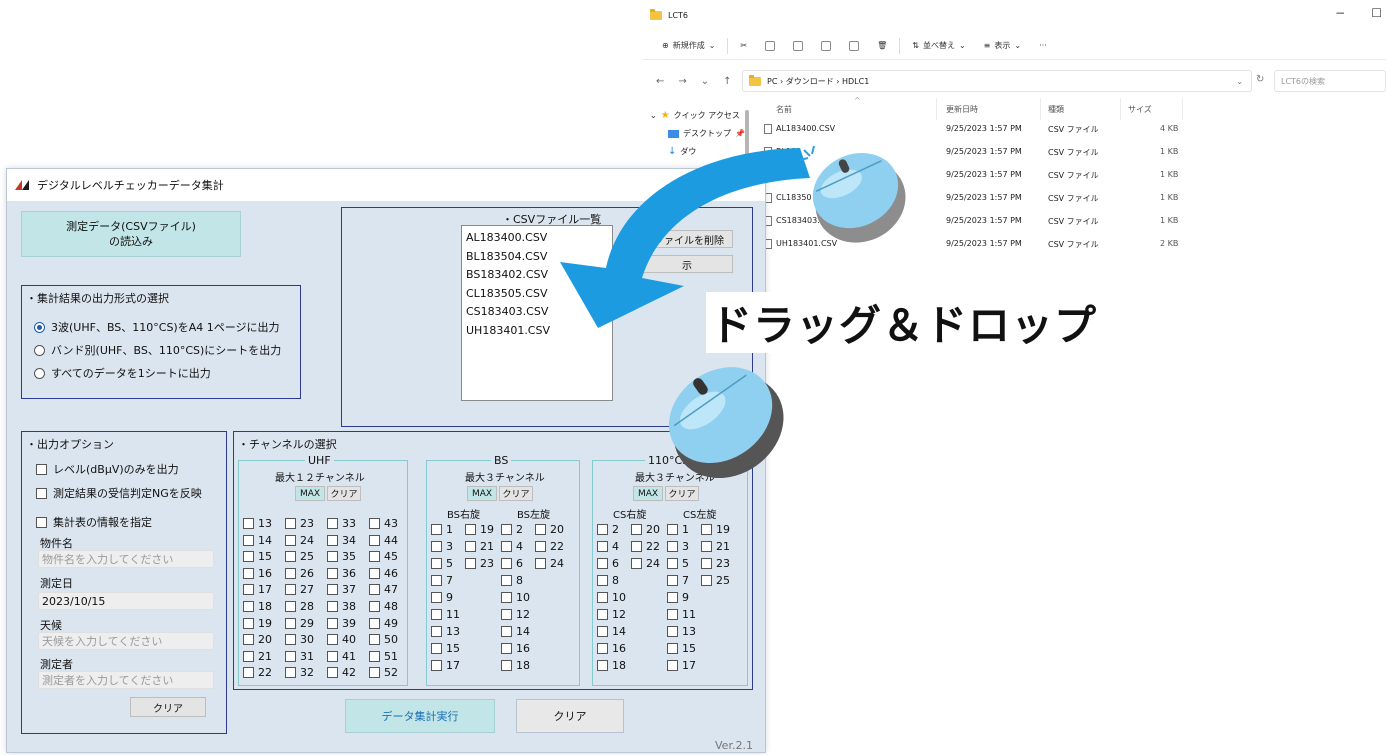  I want to click on back-arrow-icon: ←, so click(660, 81).